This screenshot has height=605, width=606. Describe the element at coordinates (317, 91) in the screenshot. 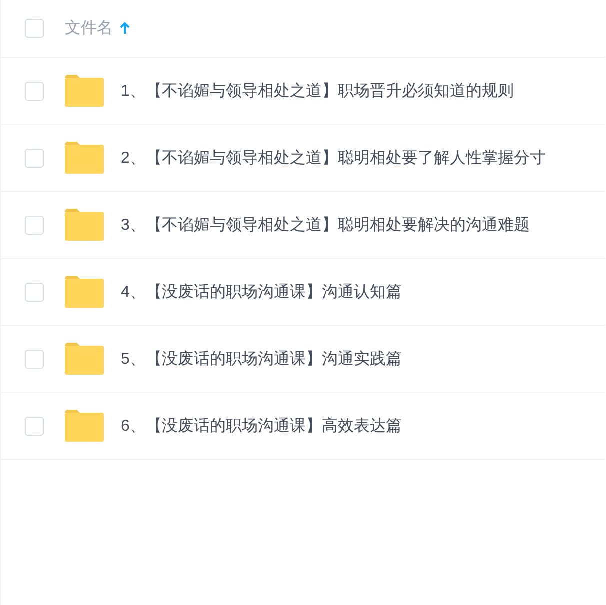

I see `folder-name: 1、【不谄媚与领导相处之道】职场晋升必须知道的规则` at that location.